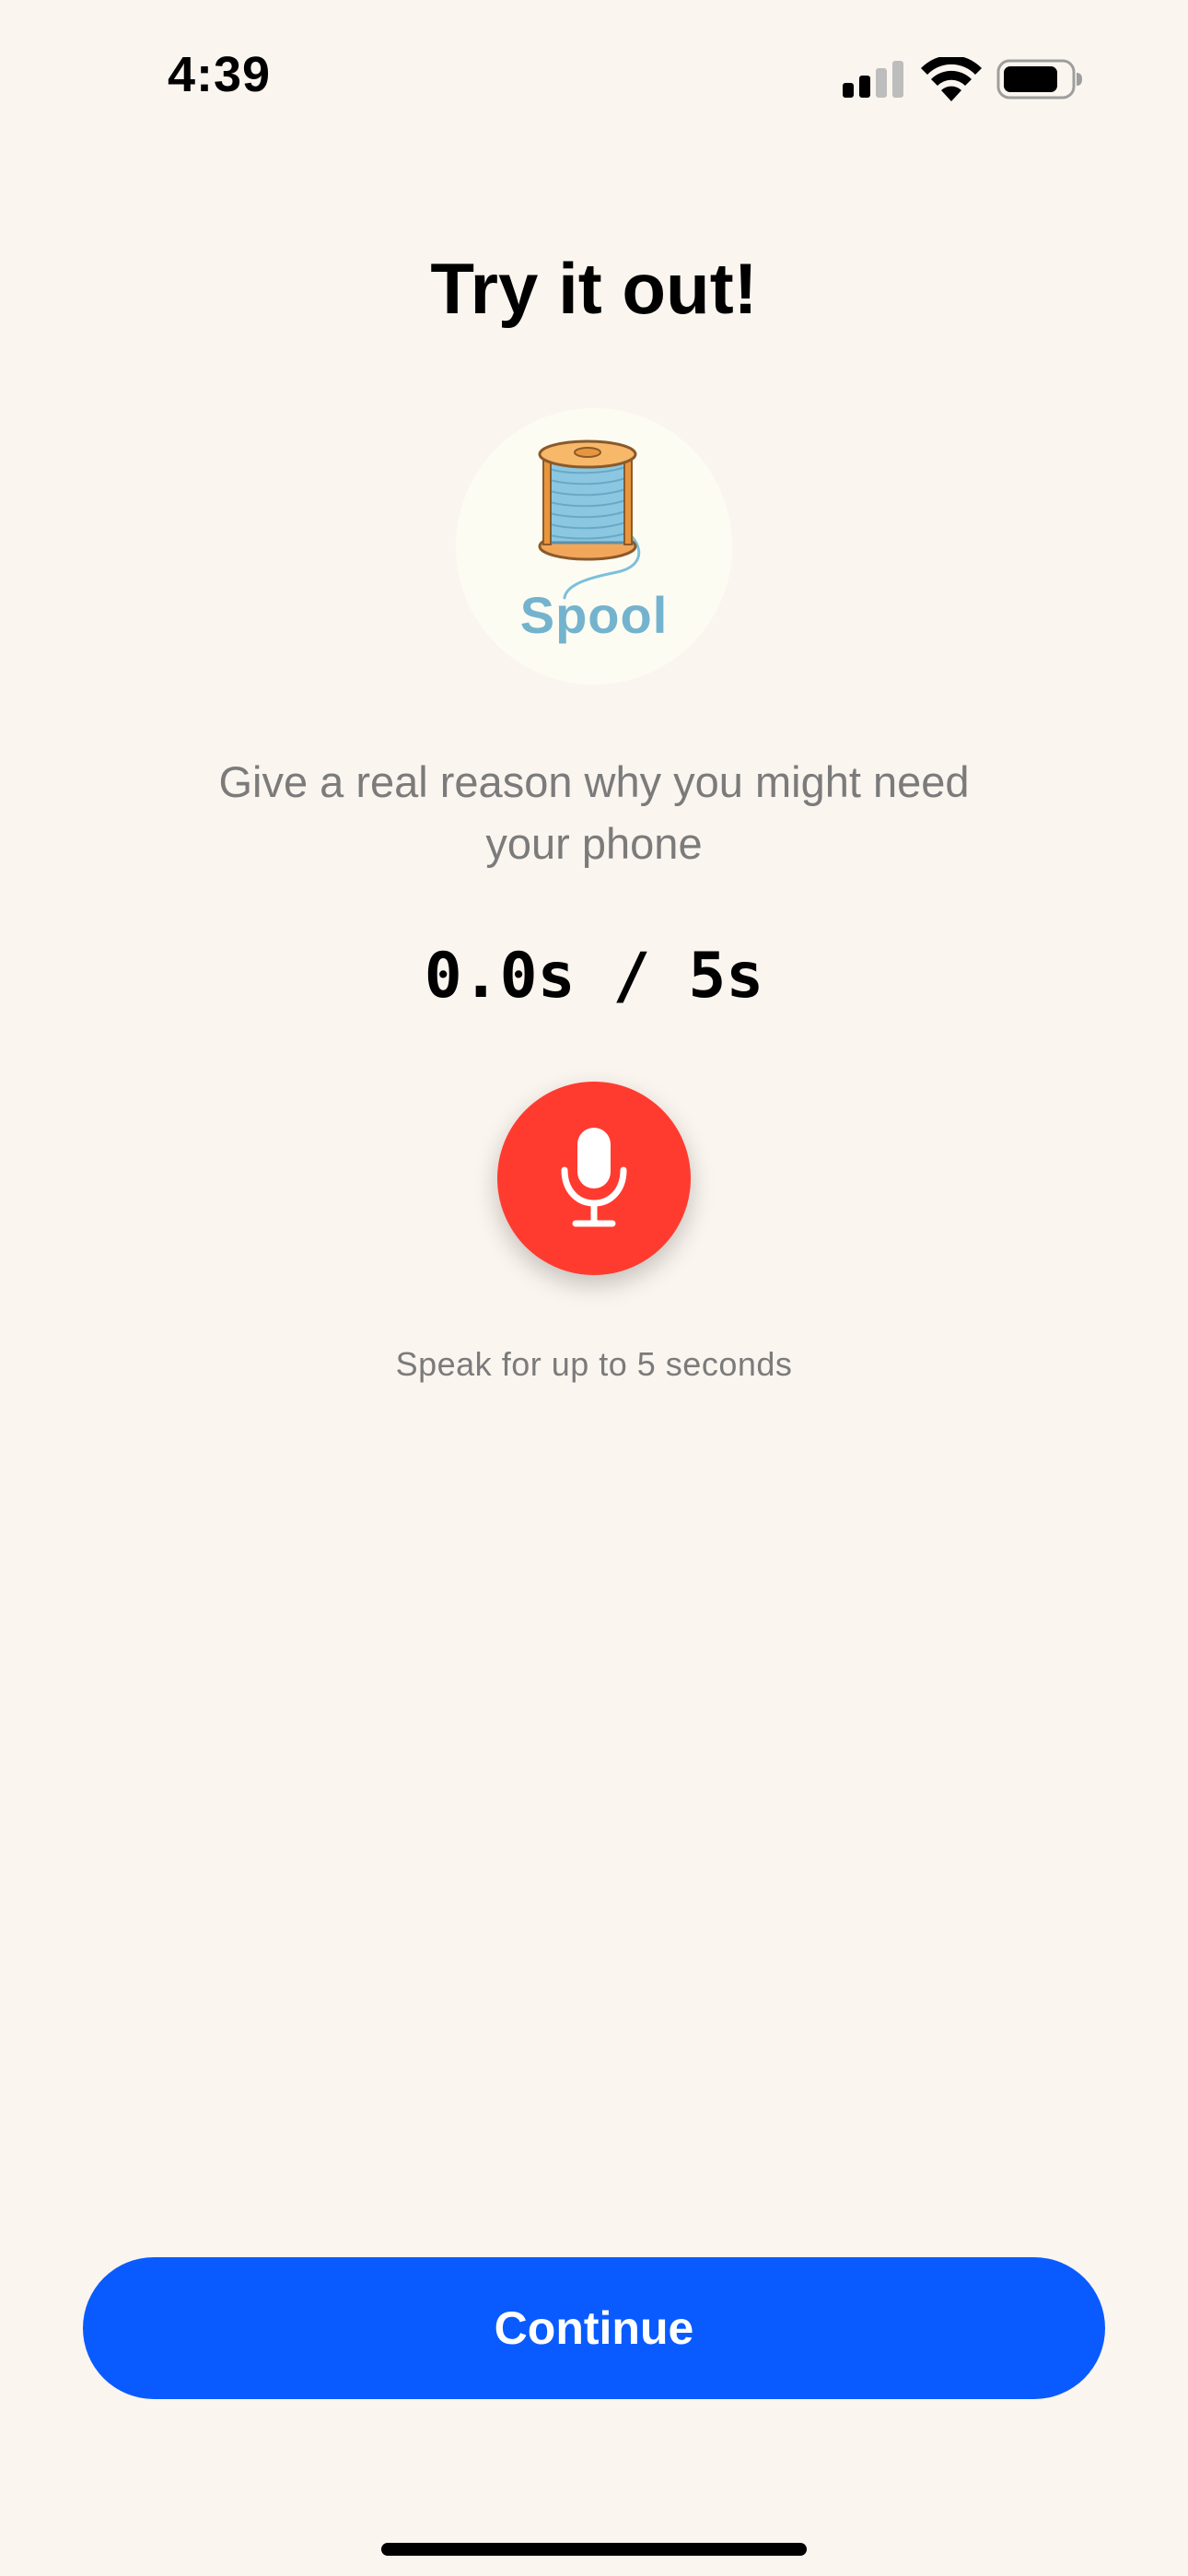 This screenshot has width=1188, height=2576. I want to click on microphone-icon, so click(594, 1177).